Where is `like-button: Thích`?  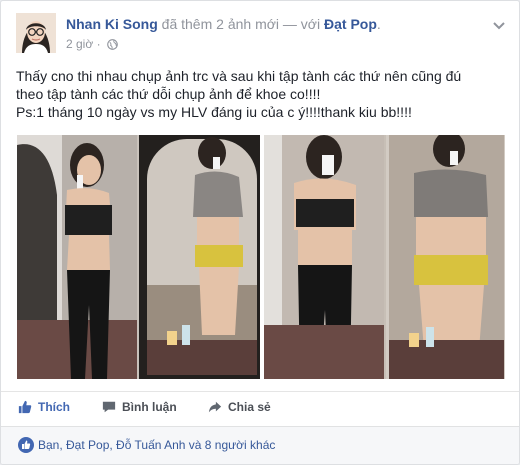
like-button: Thích is located at coordinates (44, 407).